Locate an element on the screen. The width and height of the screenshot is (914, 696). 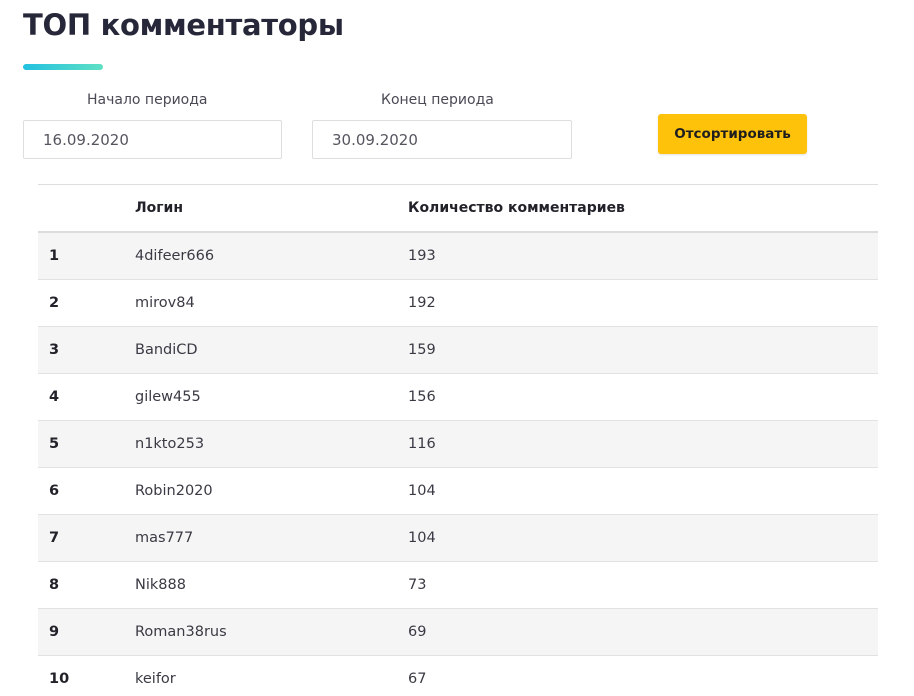
header-login: Логин is located at coordinates (159, 208).